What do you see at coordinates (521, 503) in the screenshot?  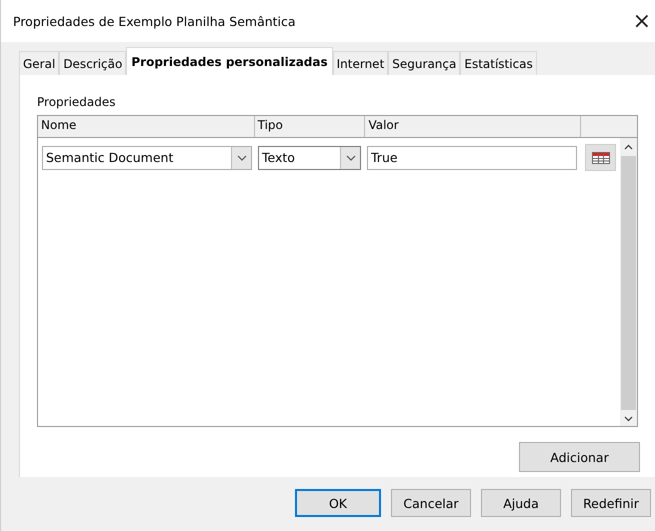 I see `dialog-button: Ajuda` at bounding box center [521, 503].